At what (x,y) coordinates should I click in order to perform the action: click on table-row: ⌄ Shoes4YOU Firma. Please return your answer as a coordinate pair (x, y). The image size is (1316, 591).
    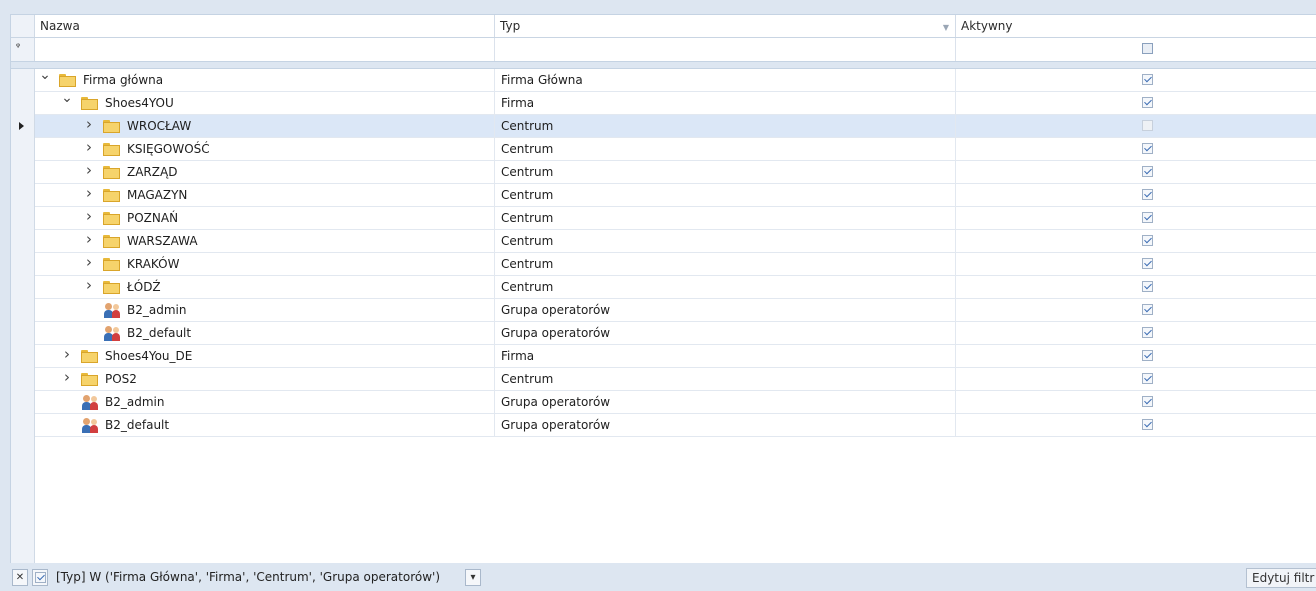
    Looking at the image, I should click on (663, 103).